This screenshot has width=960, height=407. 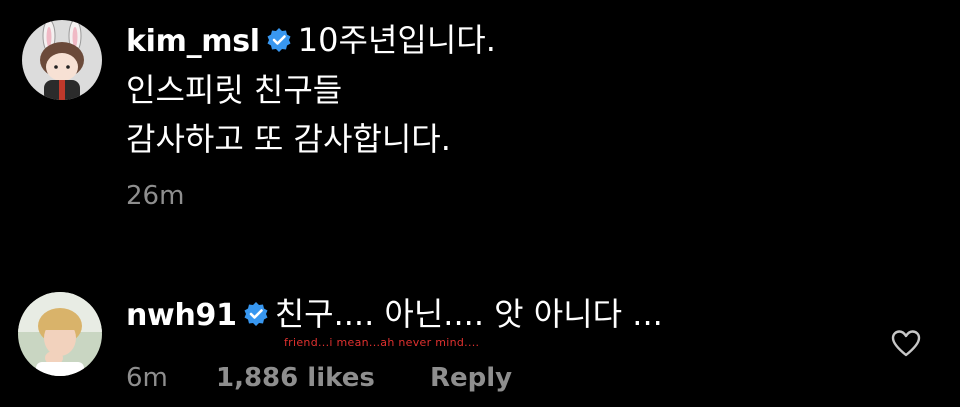 I want to click on comment-line-2: 인스피릿 친구들, so click(x=234, y=90).